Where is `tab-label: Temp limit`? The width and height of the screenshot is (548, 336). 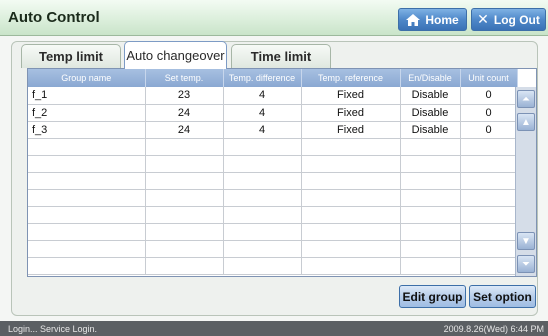
tab-label: Temp limit is located at coordinates (71, 56).